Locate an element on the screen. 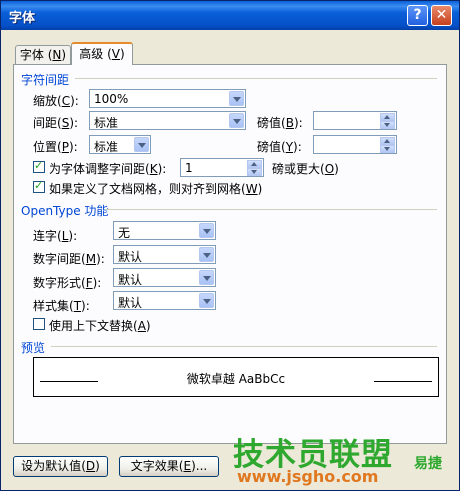 Image resolution: width=460 pixels, height=491 pixels. preview-sample: 微软卓越 AaBbCc is located at coordinates (236, 379).